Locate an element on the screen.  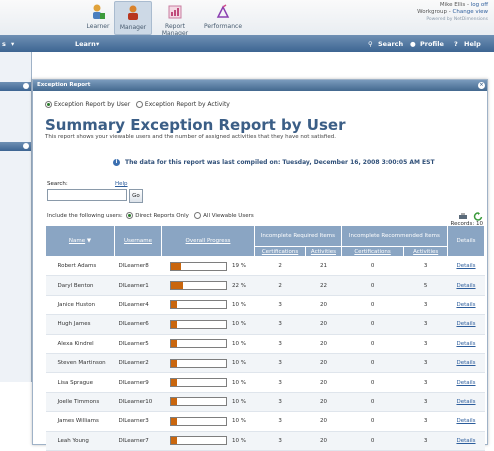
table-row: Alexa Kindrel DlLearner5 10 % 3 20 0 3 Details is located at coordinates (265, 344).